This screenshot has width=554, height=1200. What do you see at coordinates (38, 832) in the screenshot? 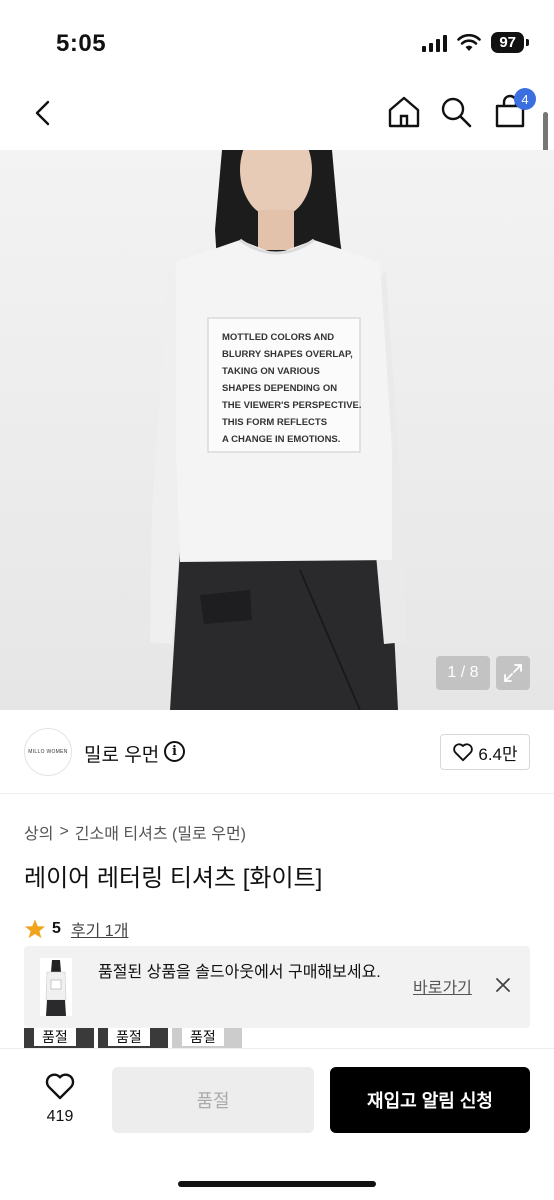
I see `breadcrumb-category: 상의` at bounding box center [38, 832].